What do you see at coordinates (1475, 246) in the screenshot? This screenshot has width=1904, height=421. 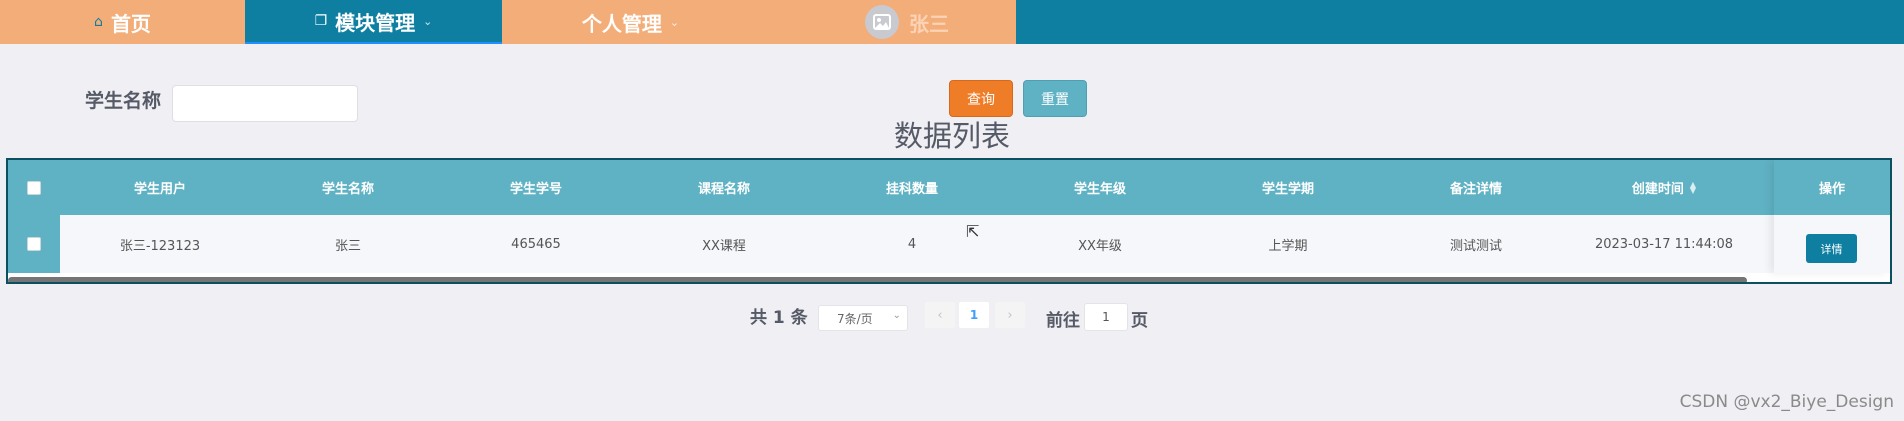 I see `table-cell: 测试测试` at bounding box center [1475, 246].